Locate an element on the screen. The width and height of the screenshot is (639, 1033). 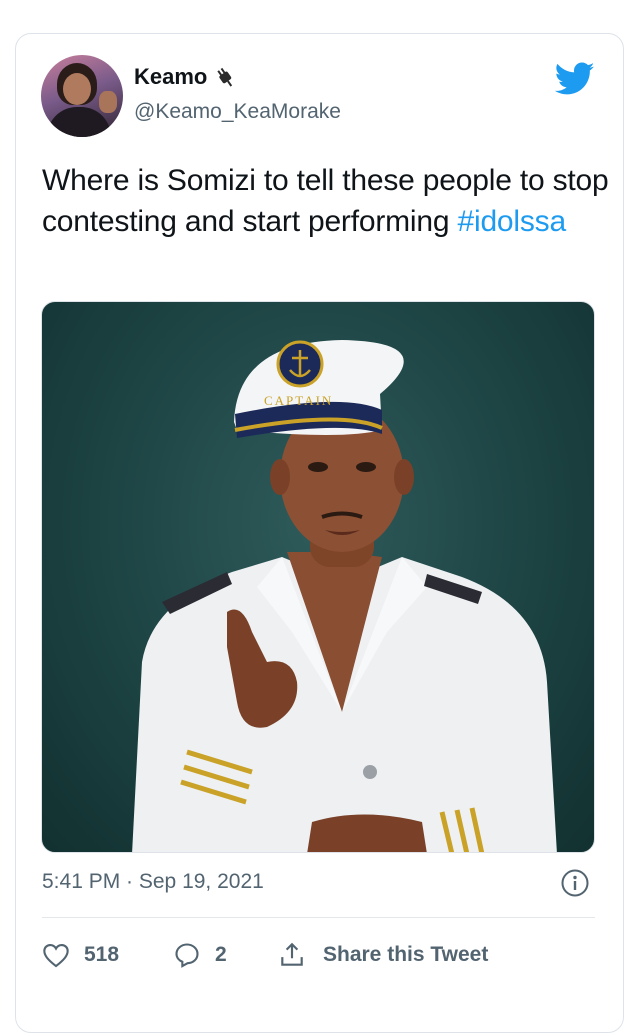
electric-plug-icon is located at coordinates (225, 77).